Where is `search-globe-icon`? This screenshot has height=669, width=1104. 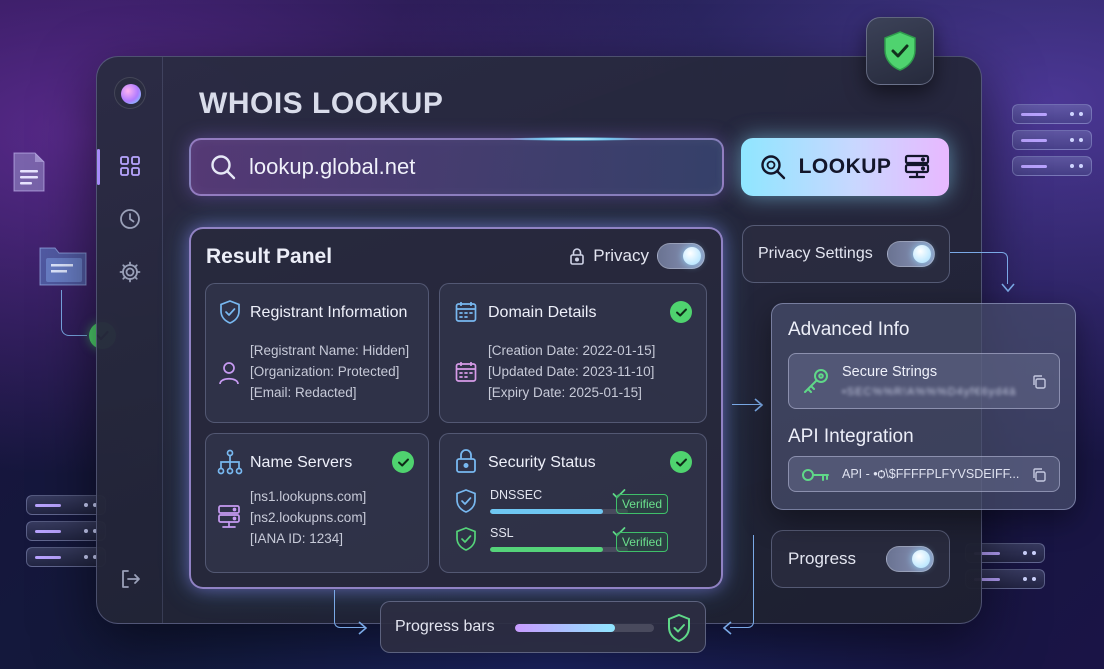
search-globe-icon is located at coordinates (773, 167).